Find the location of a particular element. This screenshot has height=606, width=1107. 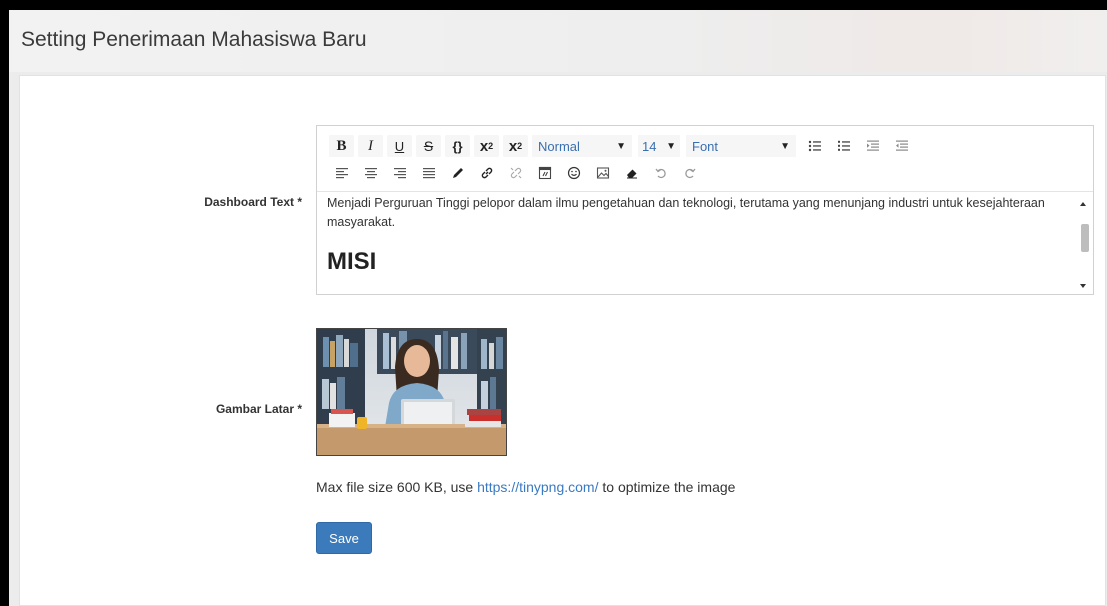

indent-icon is located at coordinates (872, 145).